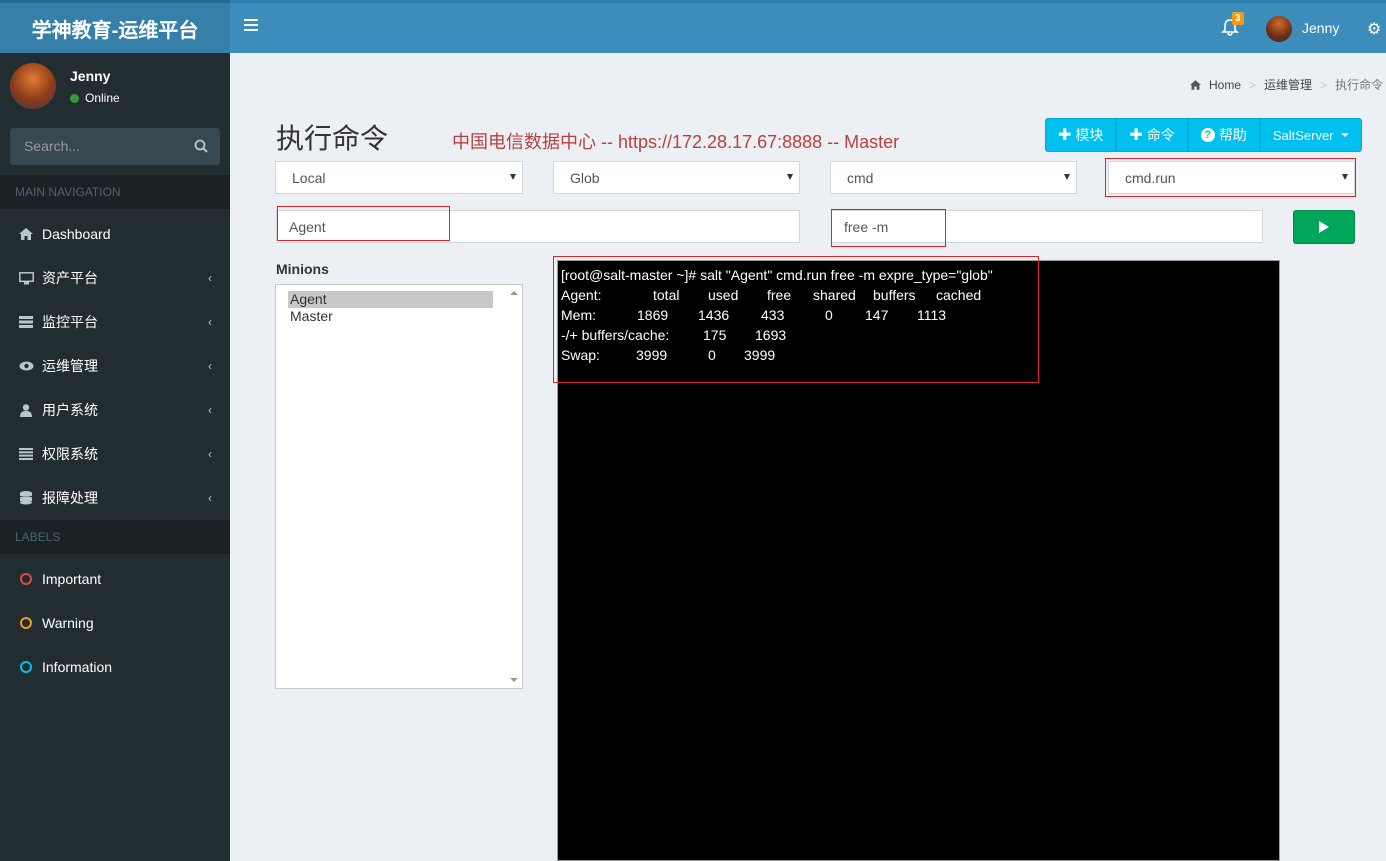  What do you see at coordinates (514, 680) in the screenshot?
I see `scroll-down-icon` at bounding box center [514, 680].